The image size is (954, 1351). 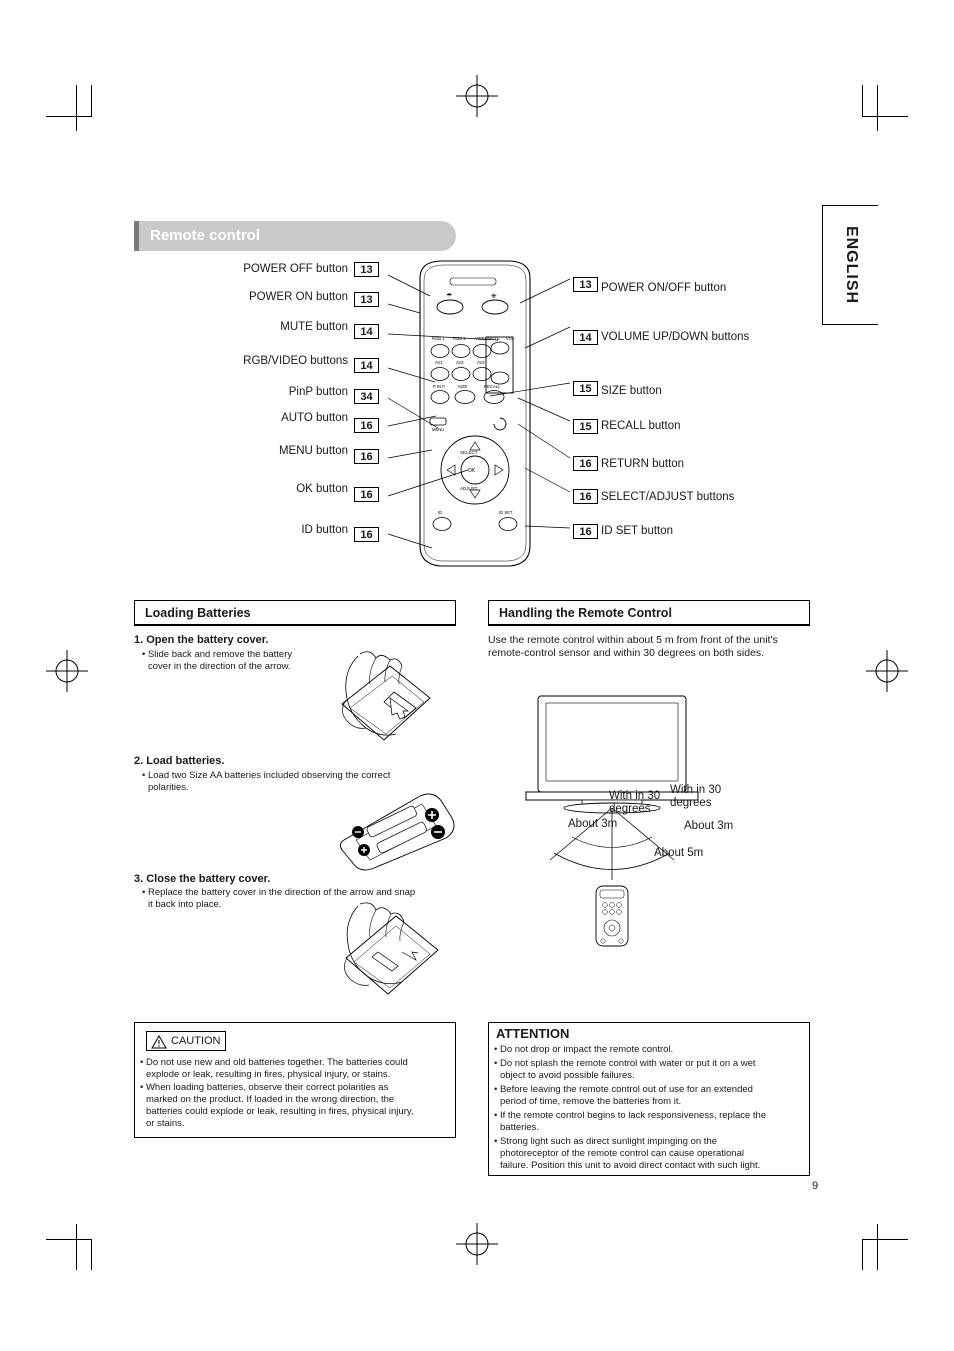 What do you see at coordinates (67, 671) in the screenshot?
I see `registration-mark-left` at bounding box center [67, 671].